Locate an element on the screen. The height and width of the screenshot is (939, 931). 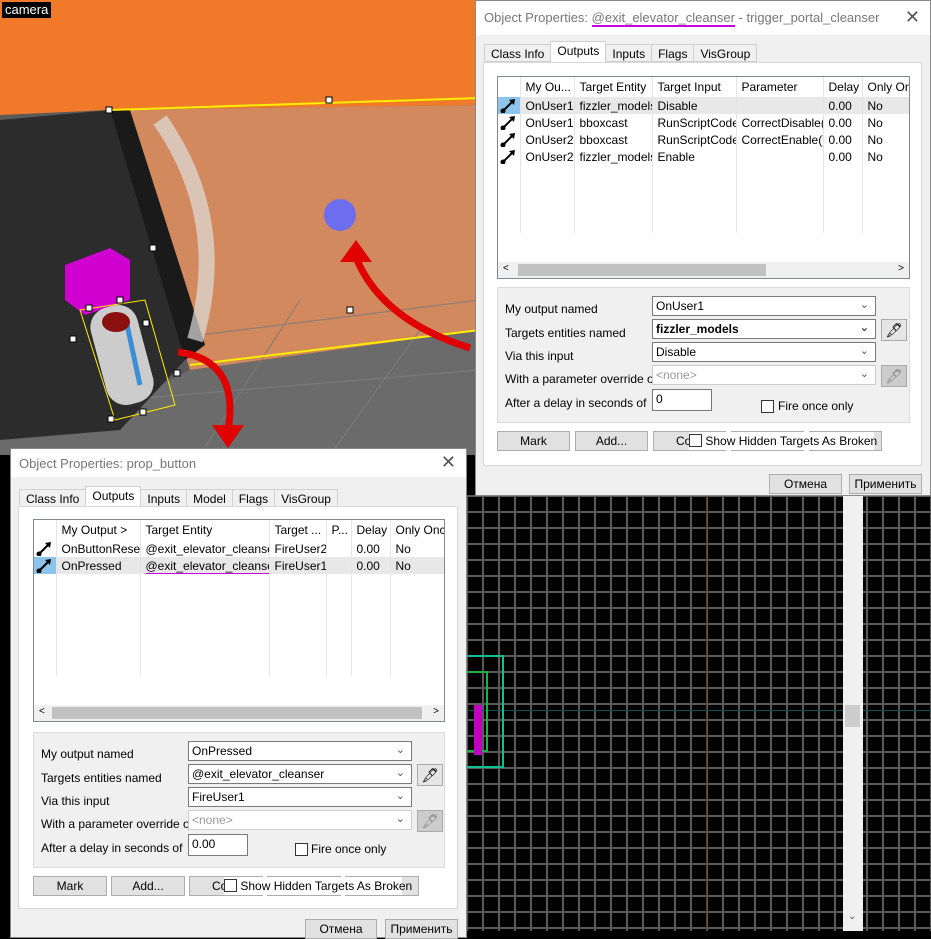
table-row: OnUser1 fizzler_models Disable 0.00 No is located at coordinates (703, 105).